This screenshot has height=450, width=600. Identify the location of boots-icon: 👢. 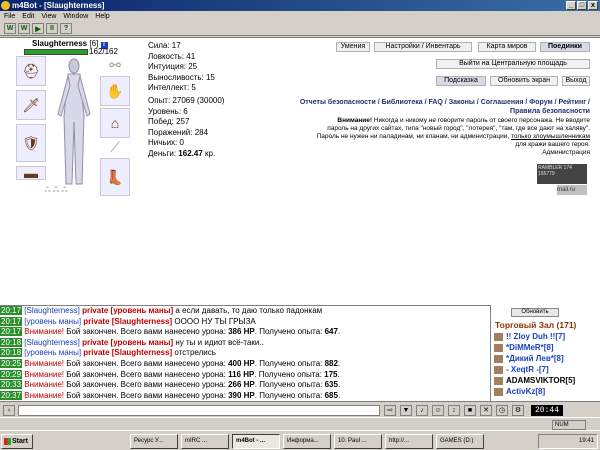
(115, 177).